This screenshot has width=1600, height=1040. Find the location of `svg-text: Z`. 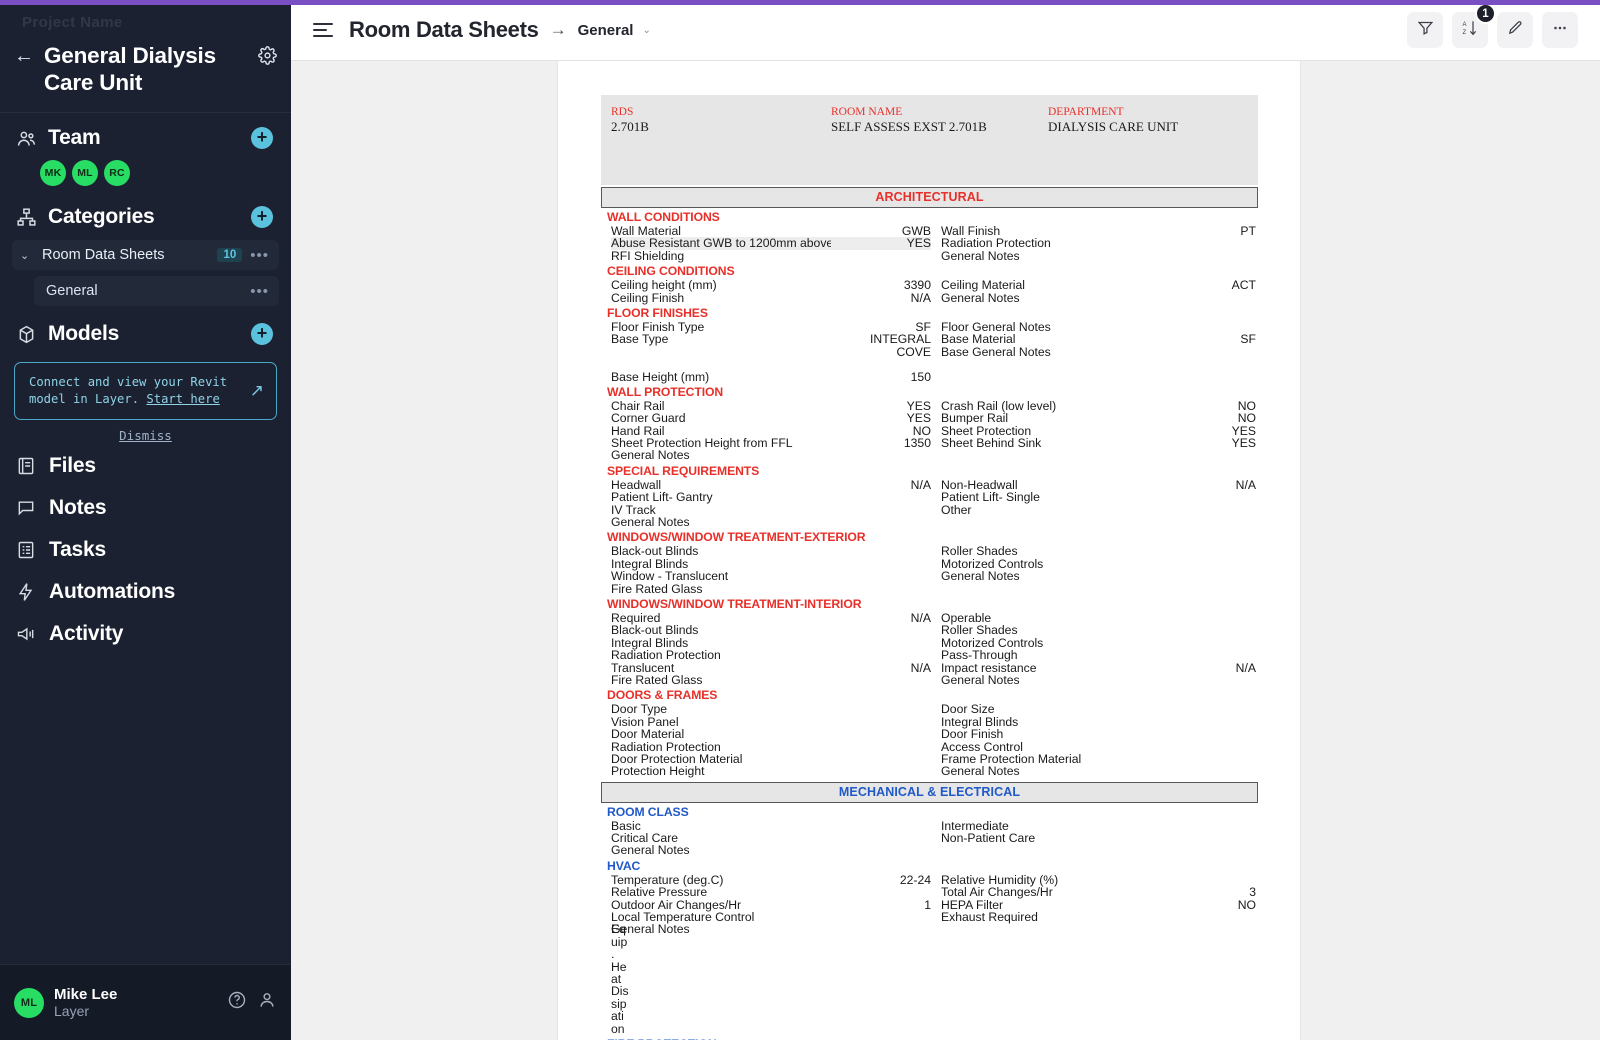

svg-text: Z is located at coordinates (1465, 33).